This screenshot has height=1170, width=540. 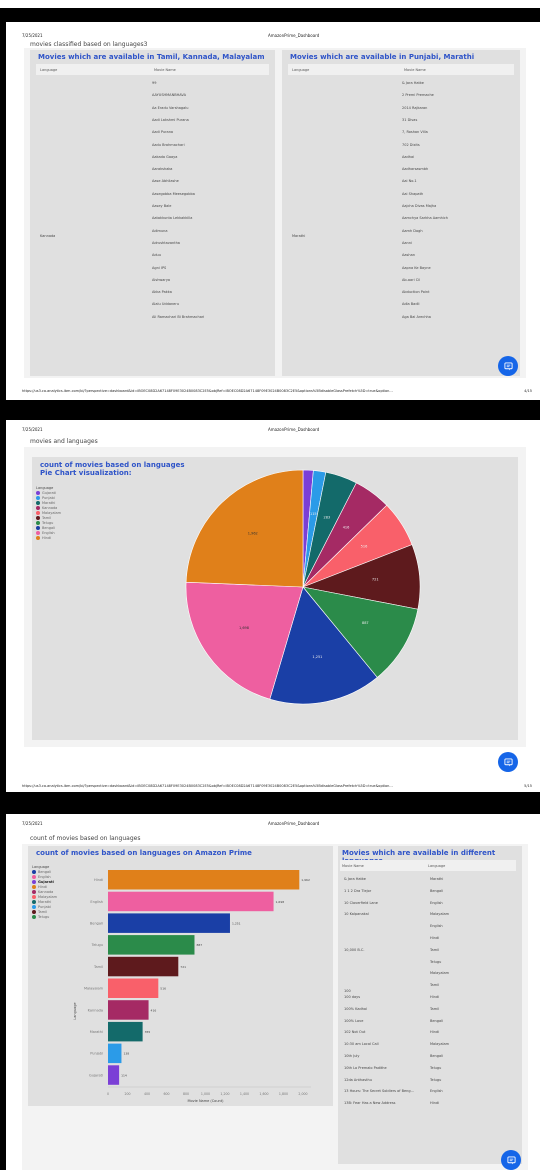 What do you see at coordinates (326, 517) in the screenshot?
I see `pie-data-label: 283` at bounding box center [326, 517].